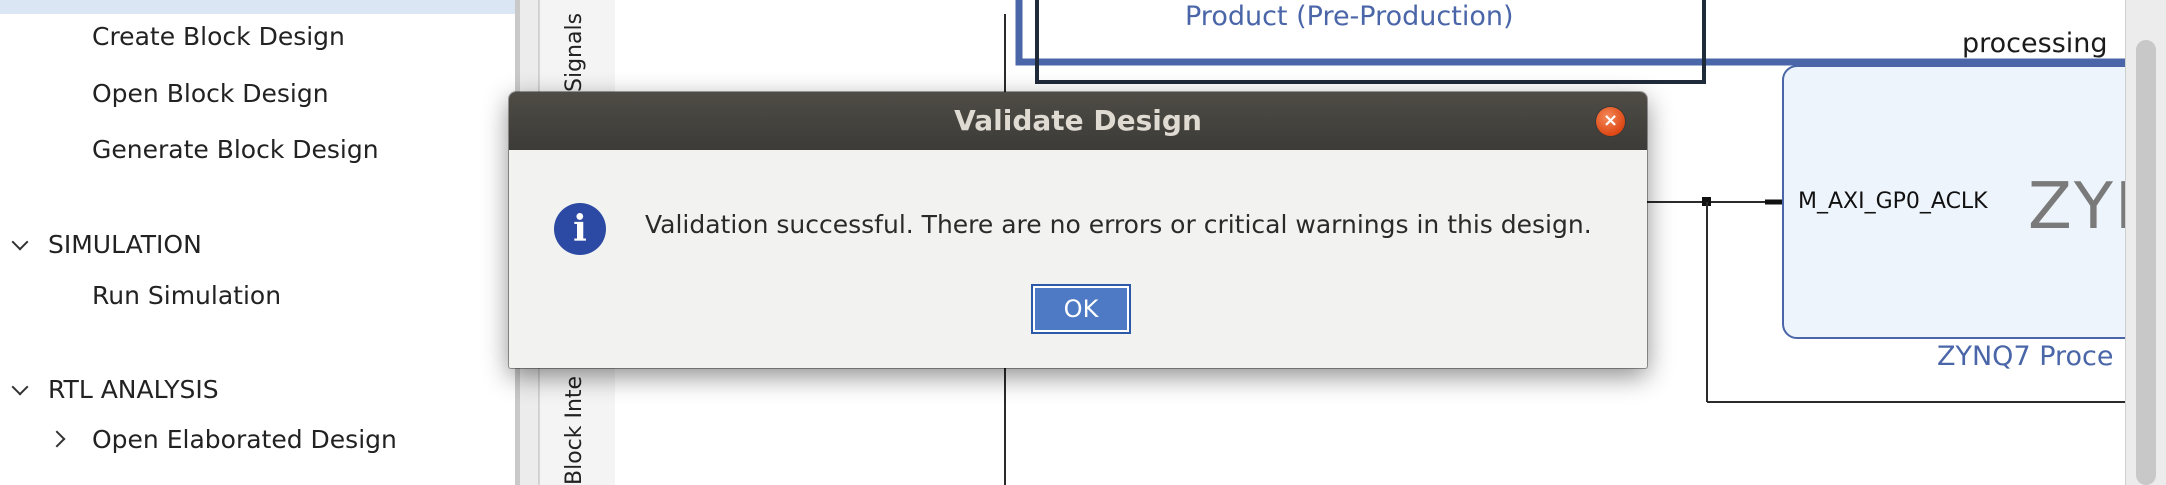 The image size is (2166, 485). Describe the element at coordinates (218, 36) in the screenshot. I see `create-block-design-item: Create Block Design` at that location.